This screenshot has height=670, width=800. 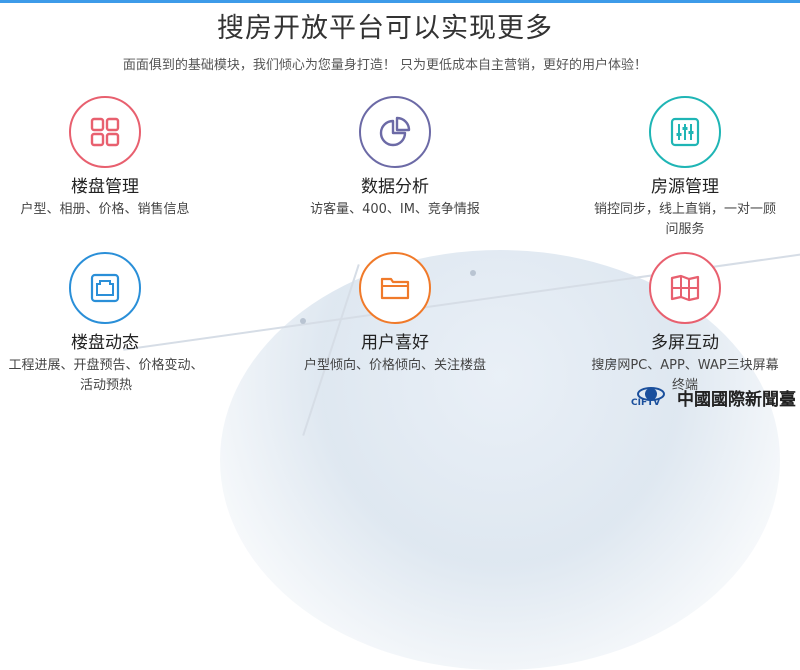 I want to click on feature-title: 房源管理, so click(x=685, y=187).